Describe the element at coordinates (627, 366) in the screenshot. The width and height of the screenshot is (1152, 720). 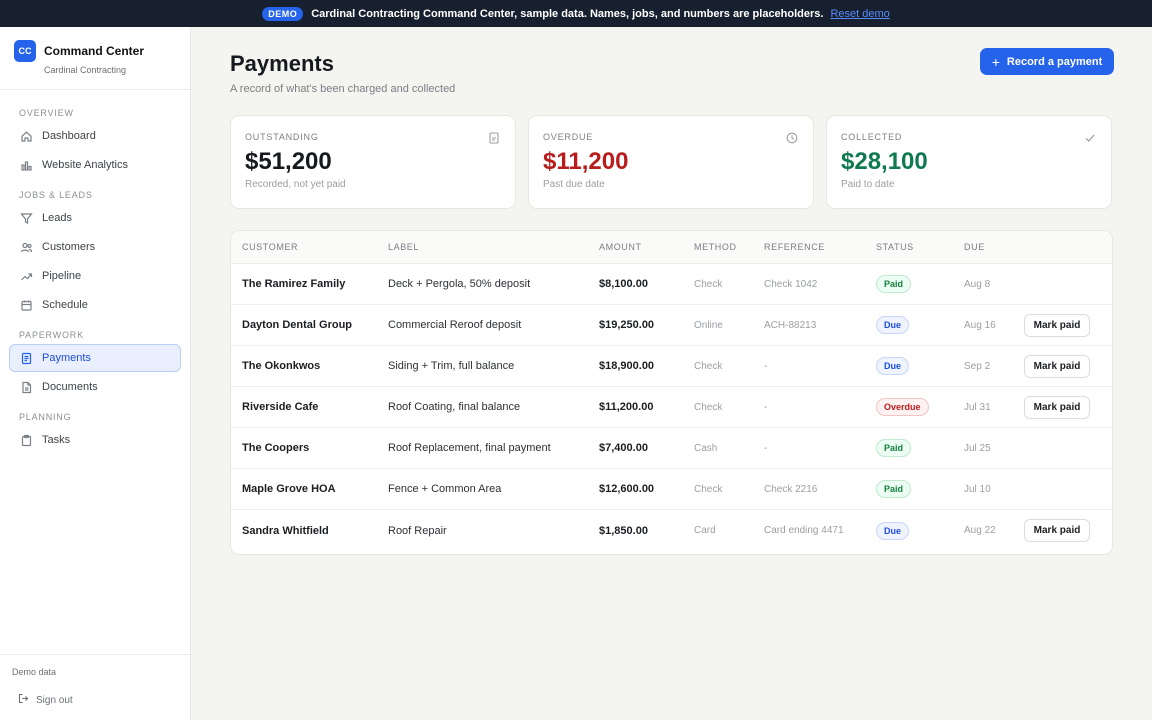
I see `cell-amount: $18,900.00` at that location.